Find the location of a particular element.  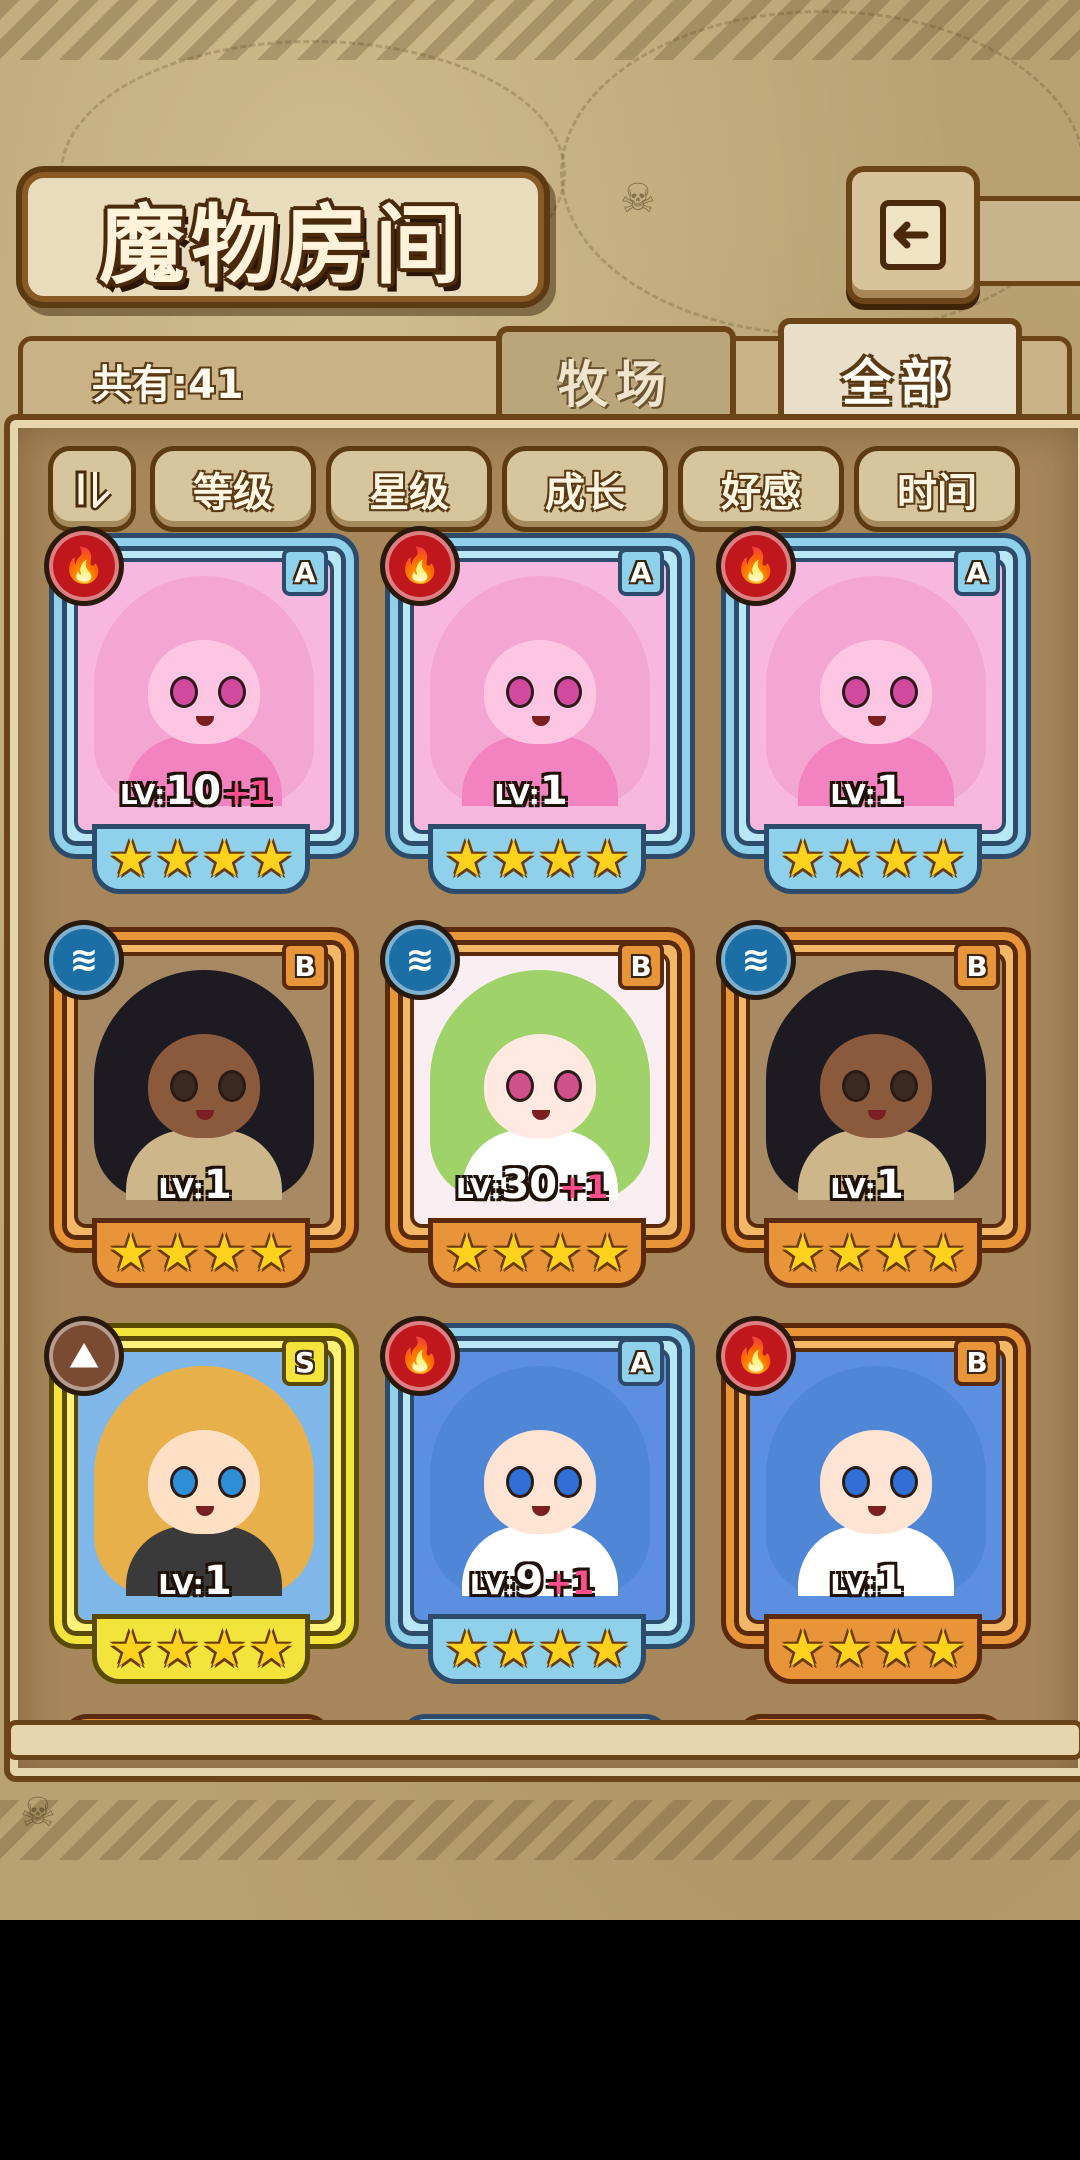

back-arrow-icon is located at coordinates (913, 235).